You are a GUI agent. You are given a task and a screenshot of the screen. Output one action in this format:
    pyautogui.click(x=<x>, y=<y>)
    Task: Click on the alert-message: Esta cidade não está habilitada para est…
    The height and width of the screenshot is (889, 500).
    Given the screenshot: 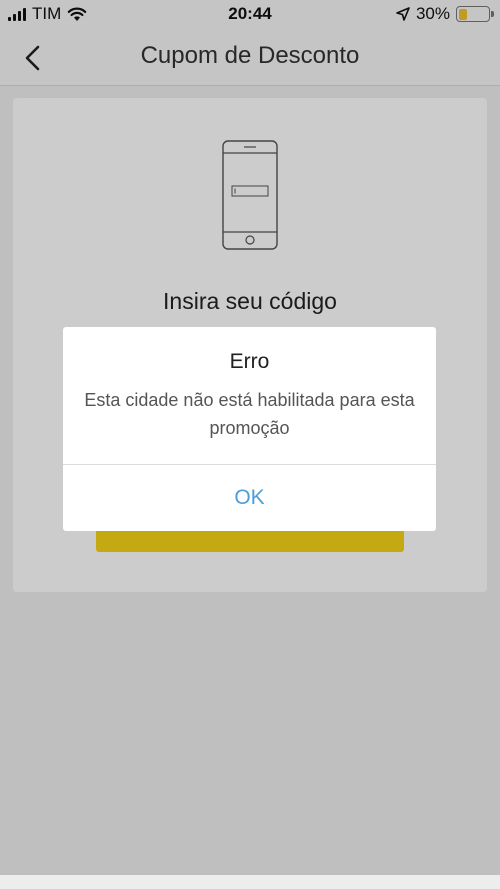 What is the action you would take?
    pyautogui.click(x=249, y=414)
    